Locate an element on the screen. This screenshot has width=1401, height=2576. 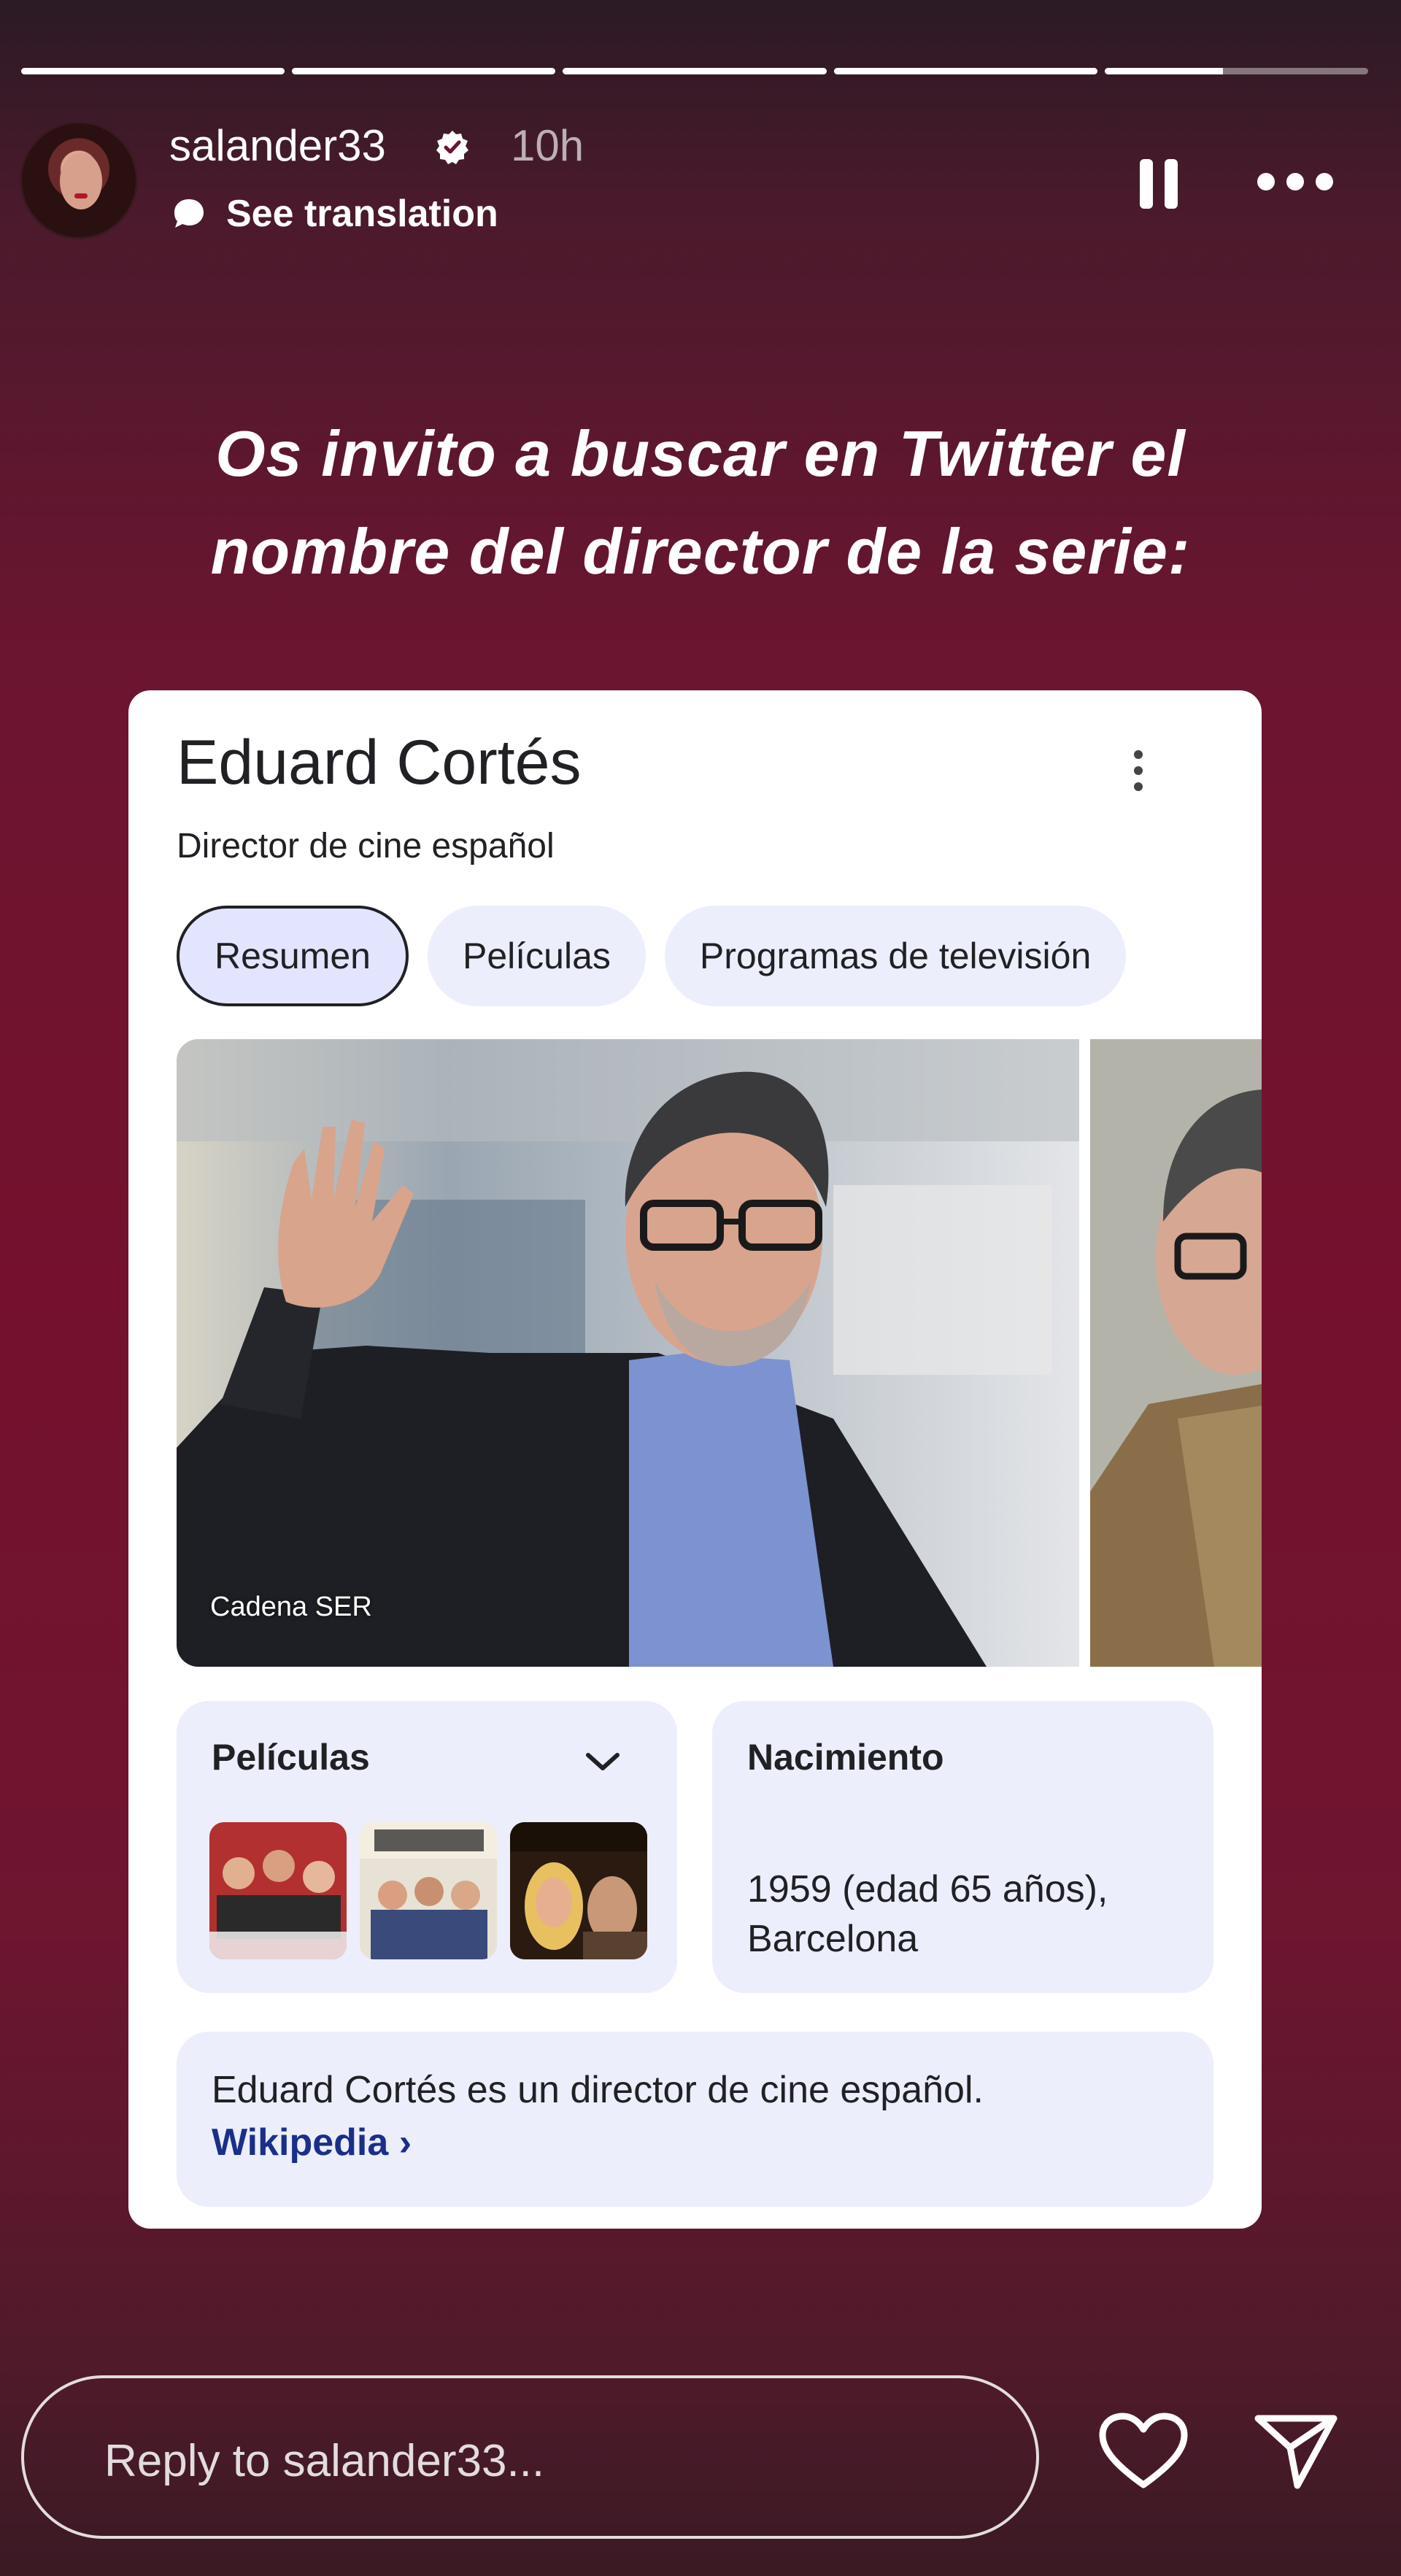
headline-line: nombre del director de la serie: is located at coordinates (700, 551).